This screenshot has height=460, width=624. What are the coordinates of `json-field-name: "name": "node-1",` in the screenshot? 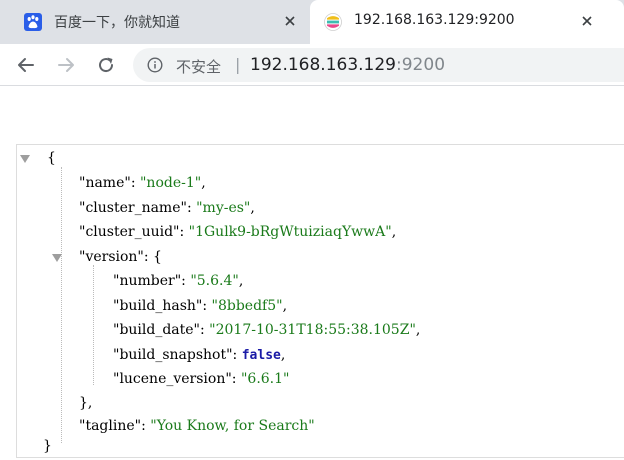 It's located at (142, 183).